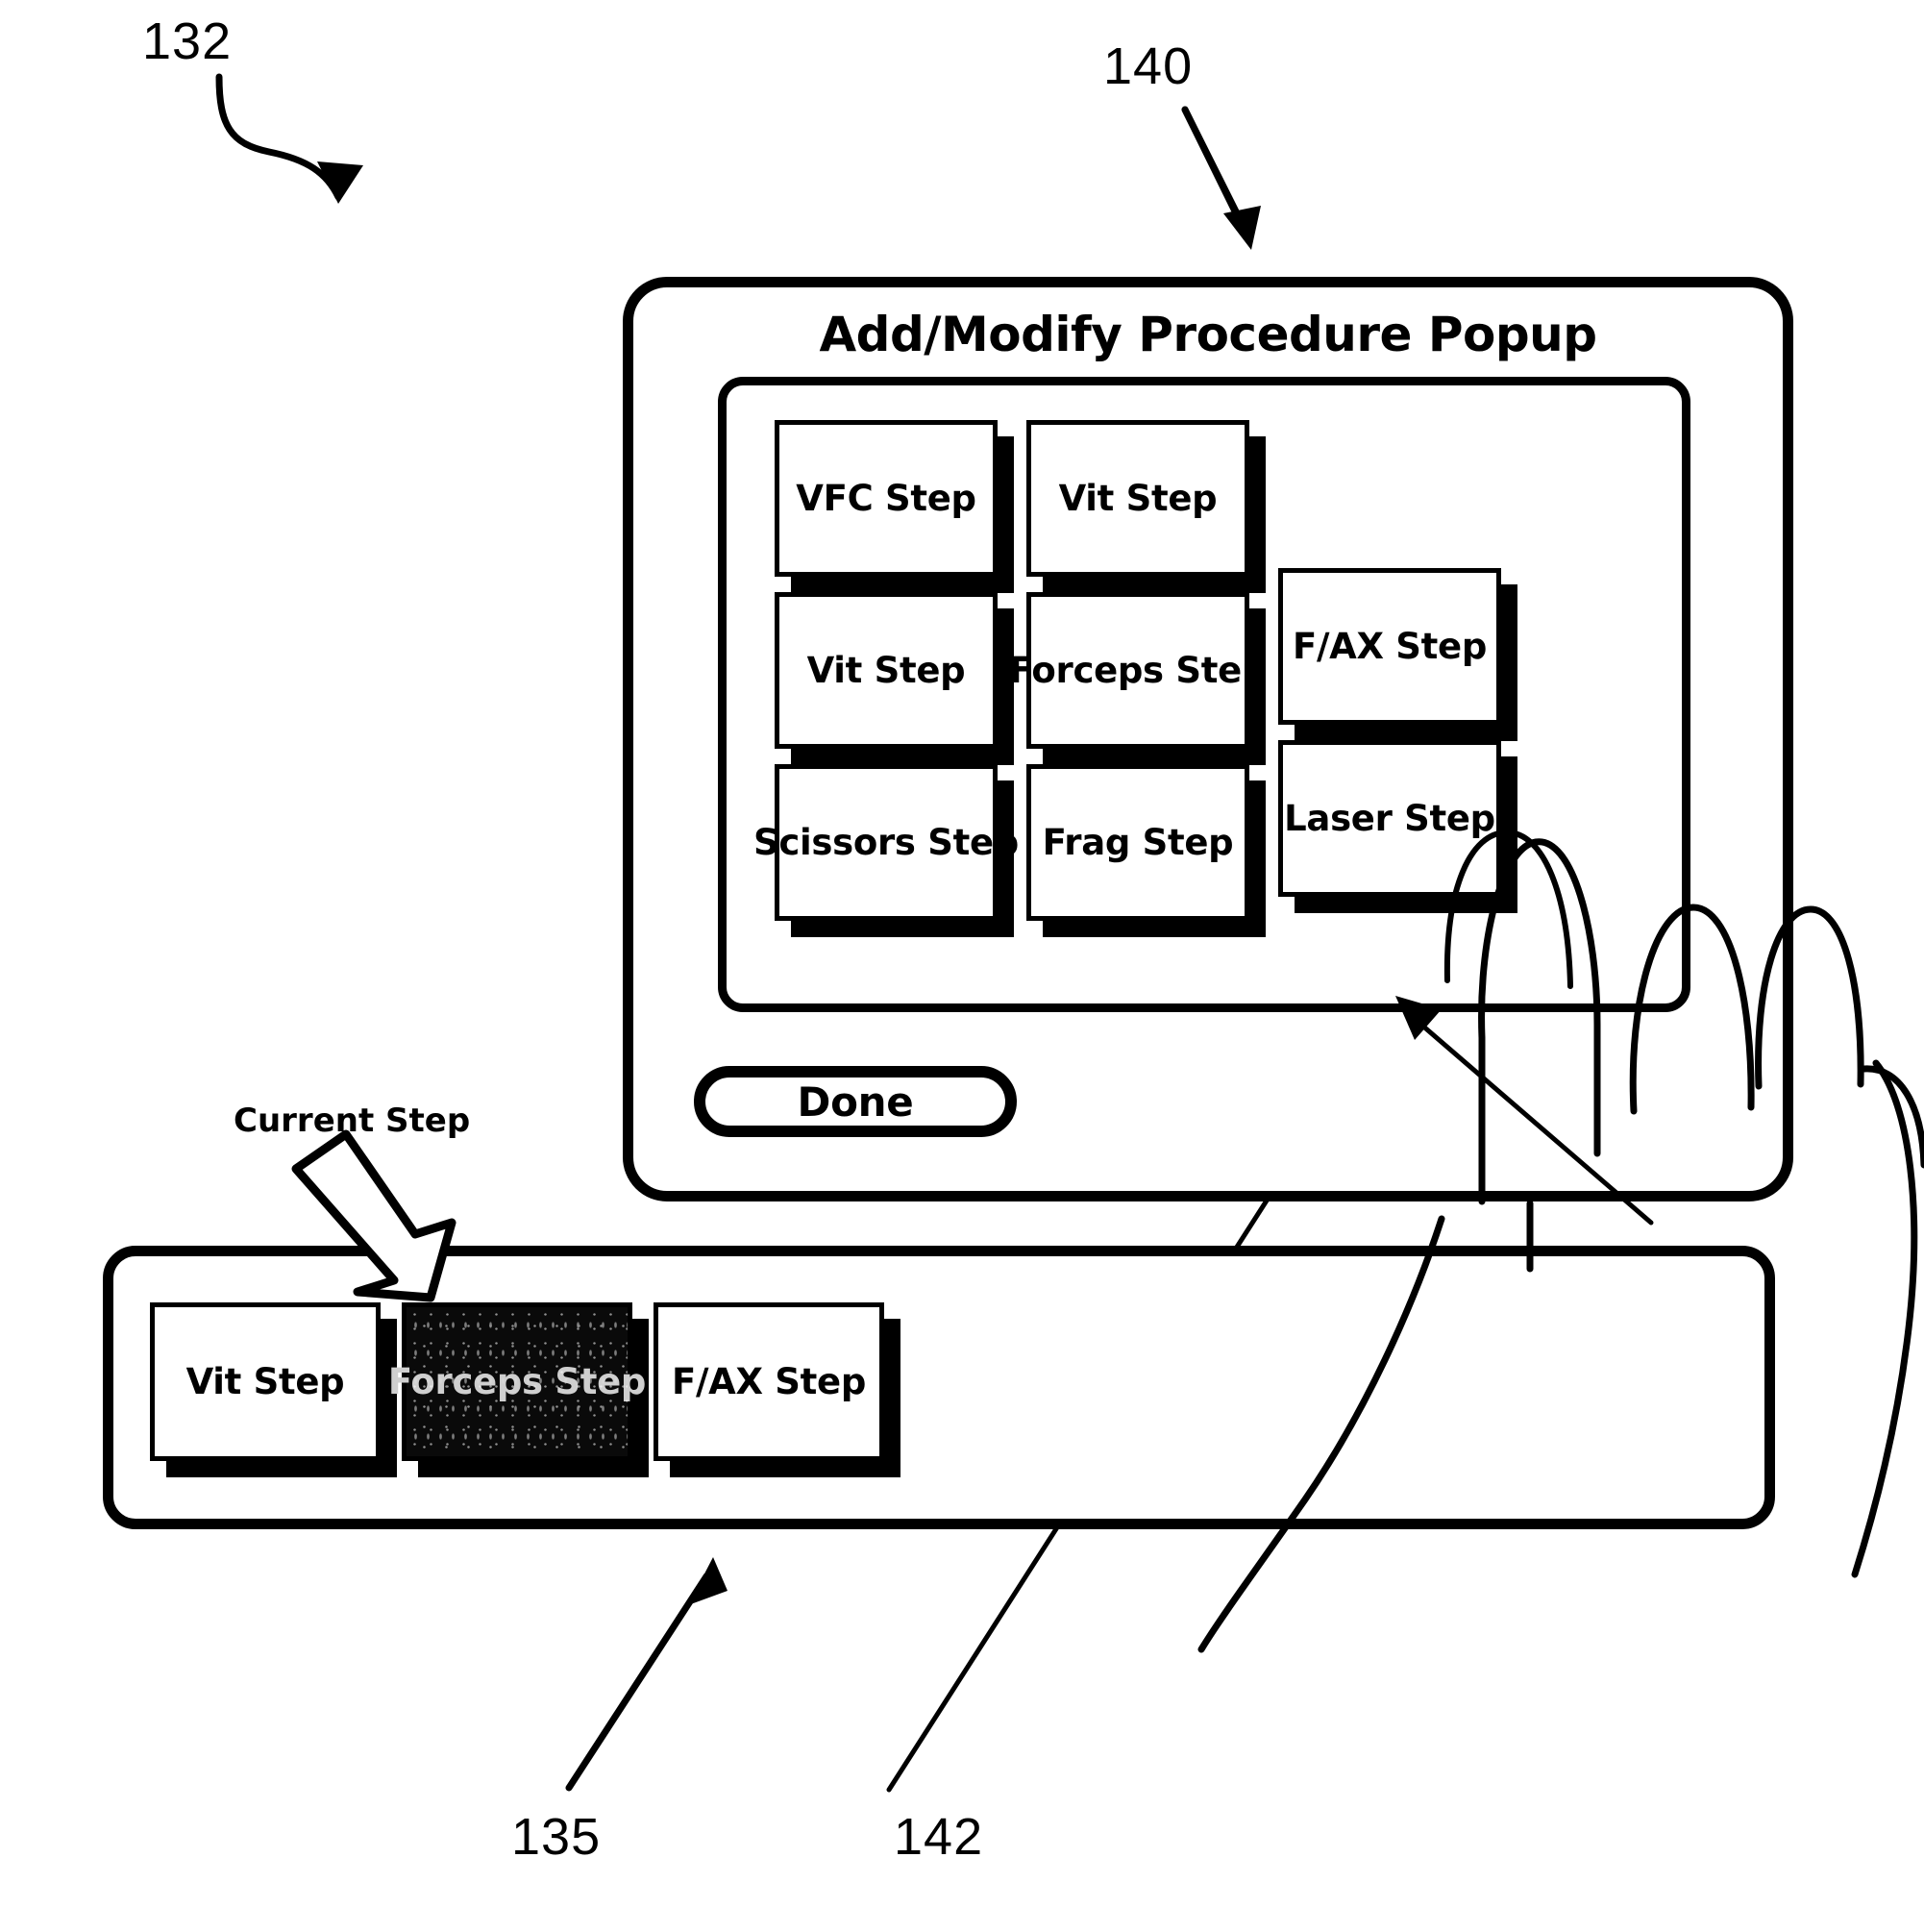 The height and width of the screenshot is (1932, 1924). I want to click on reference-numeral-135: 135, so click(556, 1837).